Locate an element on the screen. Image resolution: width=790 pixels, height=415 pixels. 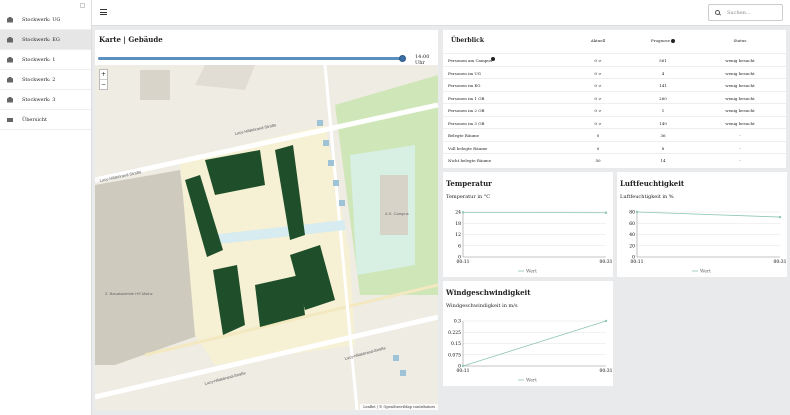
header-prognose-label: Prognose is located at coordinates (660, 40).